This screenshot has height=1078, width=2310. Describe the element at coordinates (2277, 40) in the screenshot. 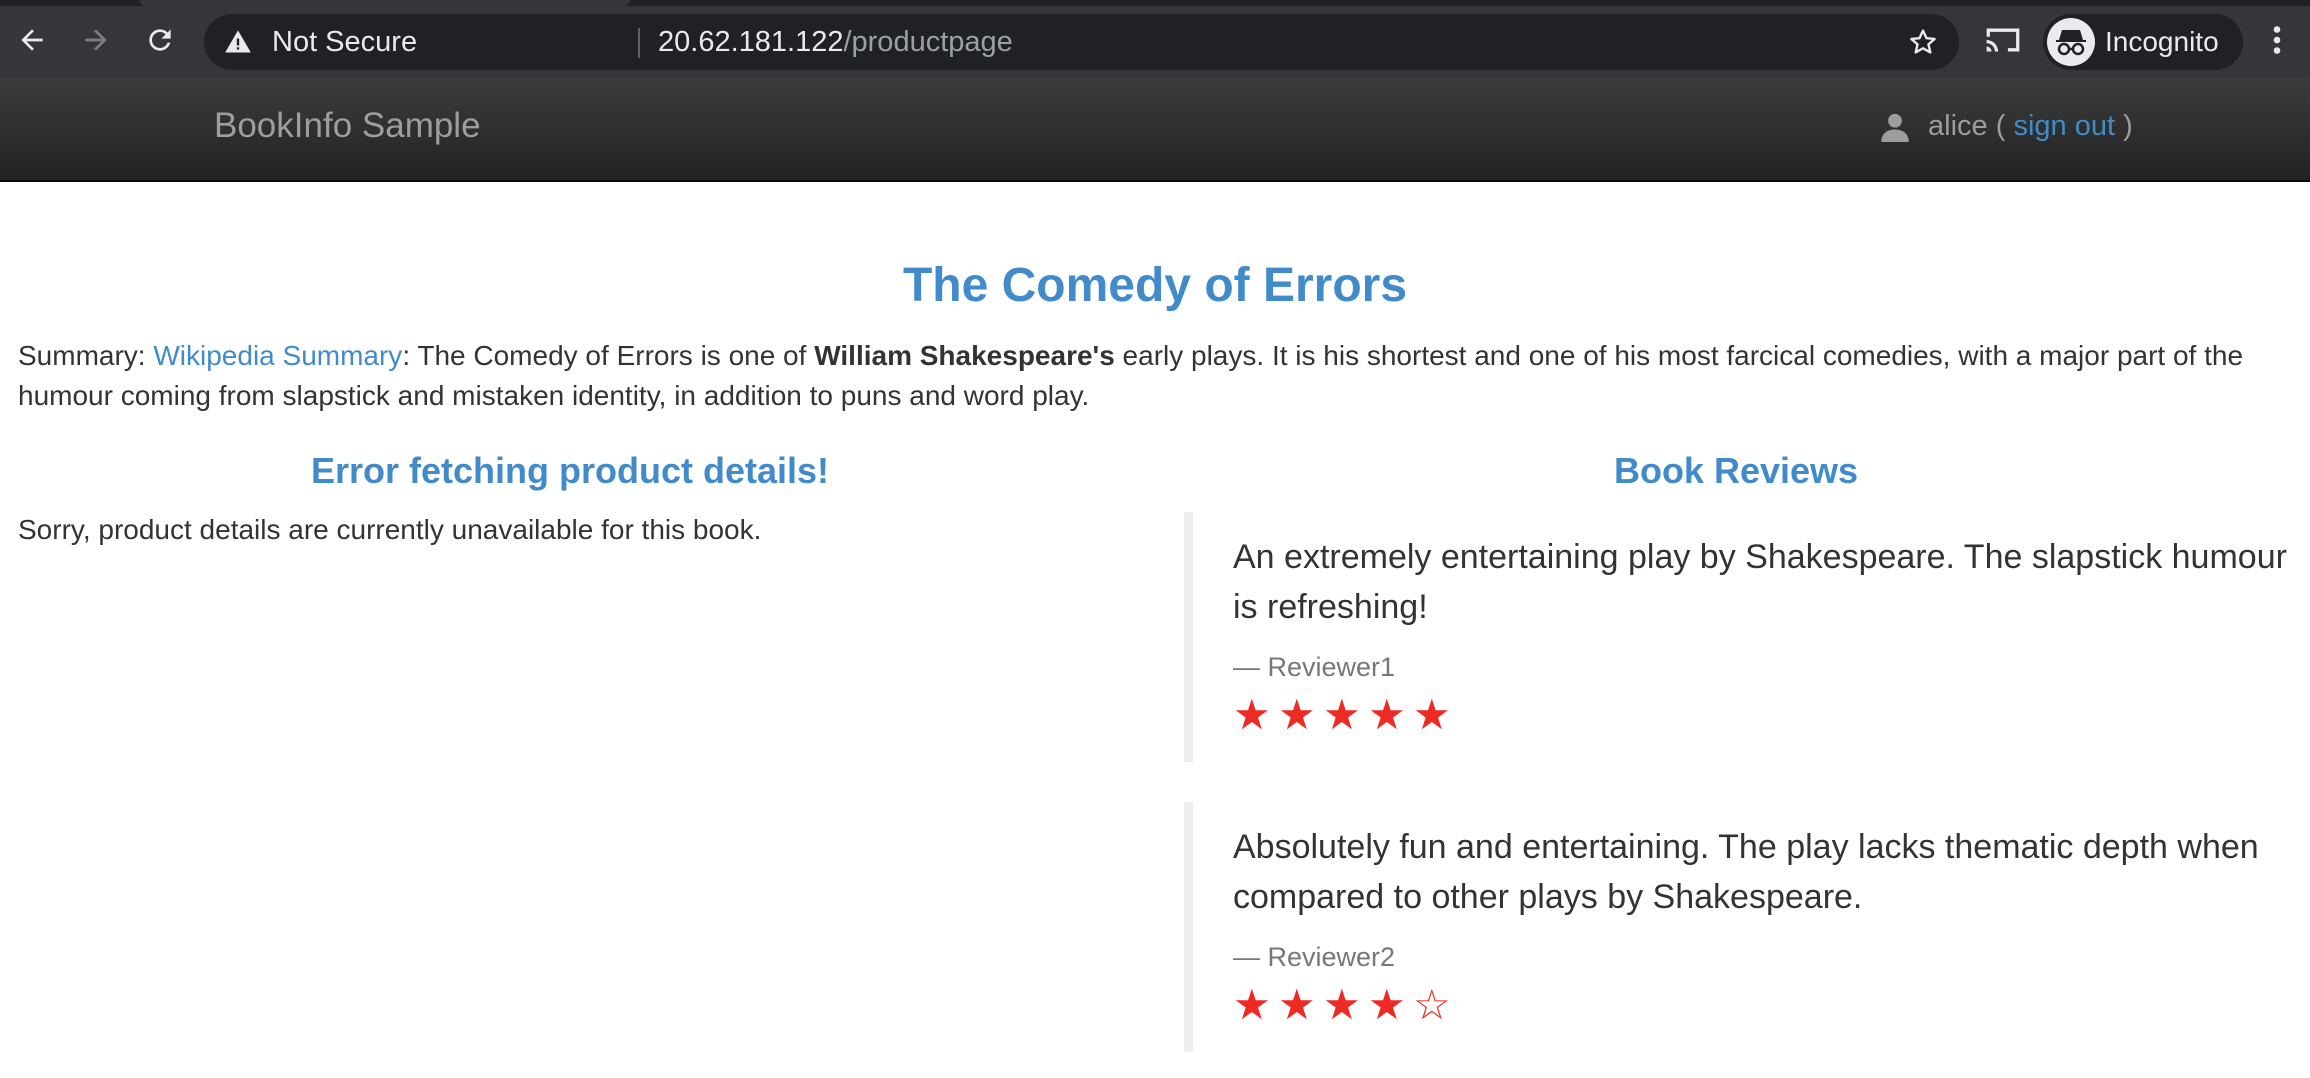

I see `browser-menu-icon` at that location.